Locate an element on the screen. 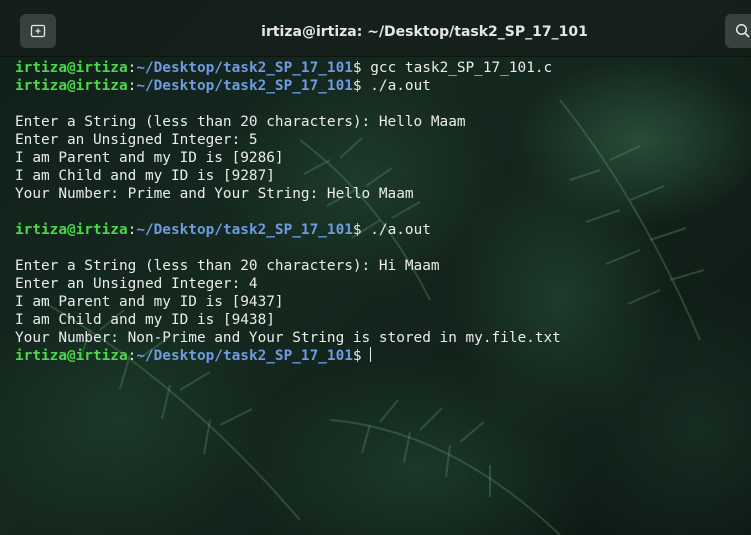 The height and width of the screenshot is (535, 751). command-text is located at coordinates (366, 356).